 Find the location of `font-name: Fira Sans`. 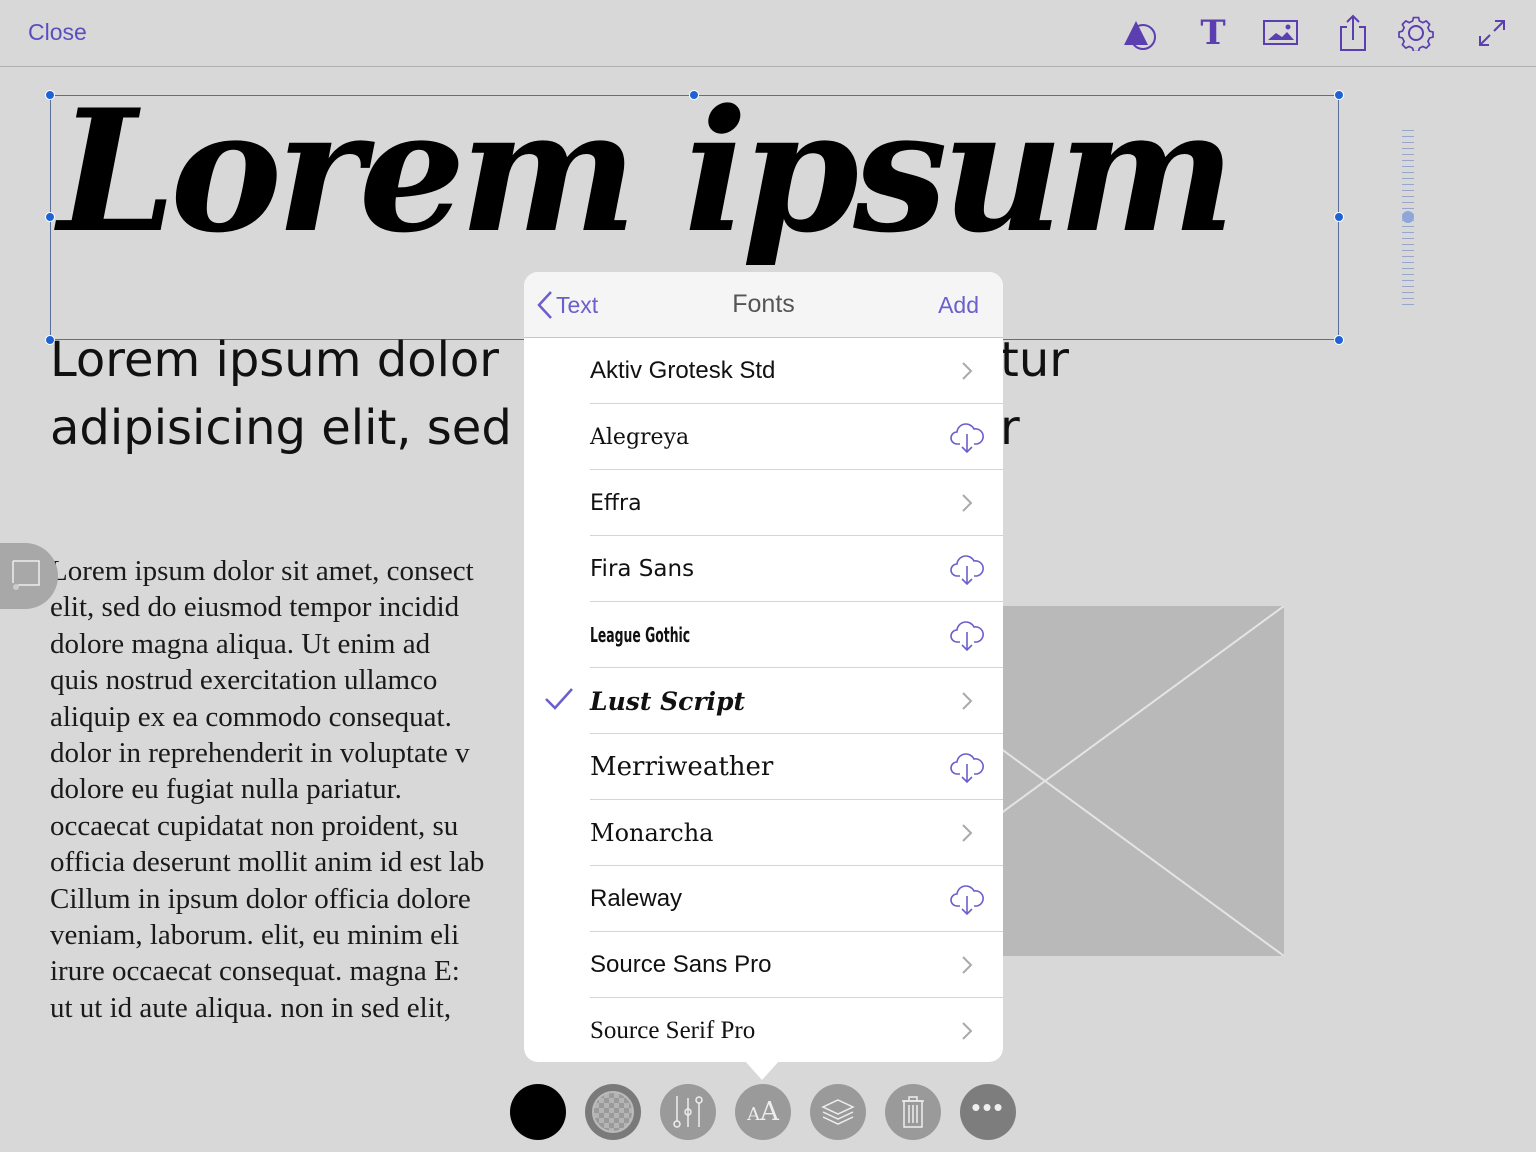

font-name: Fira Sans is located at coordinates (642, 569).